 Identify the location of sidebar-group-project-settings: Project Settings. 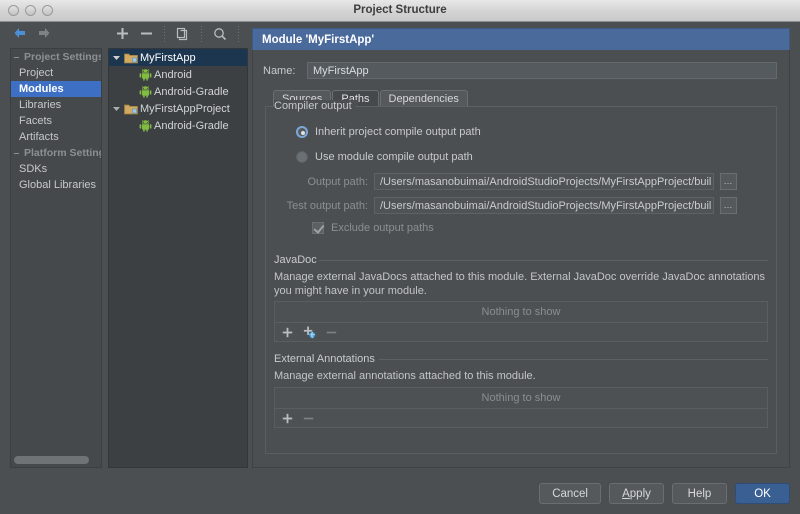
(56, 57).